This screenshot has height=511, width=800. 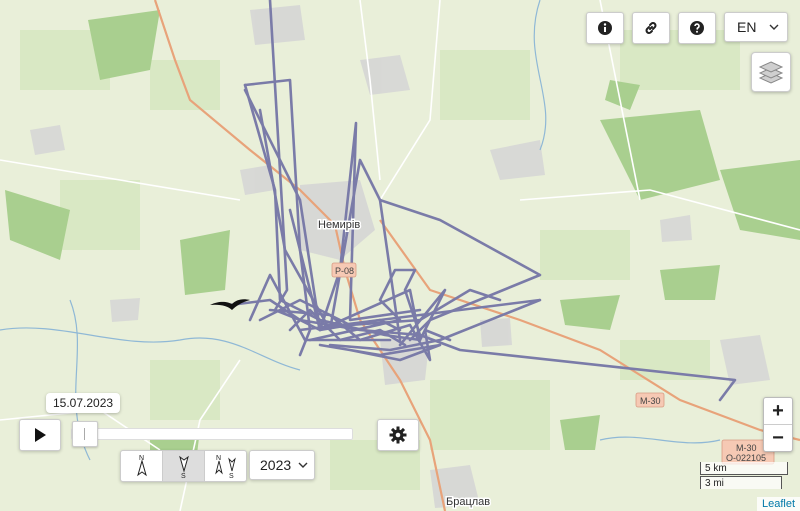 I want to click on south-arrow-icon: S, so click(x=183, y=467).